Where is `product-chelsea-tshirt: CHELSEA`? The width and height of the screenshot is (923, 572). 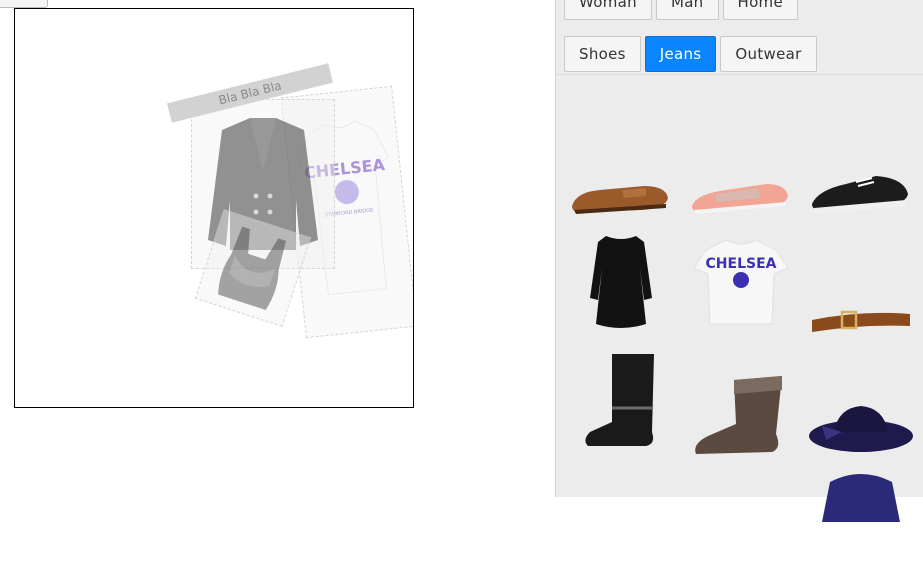 product-chelsea-tshirt: CHELSEA is located at coordinates (741, 287).